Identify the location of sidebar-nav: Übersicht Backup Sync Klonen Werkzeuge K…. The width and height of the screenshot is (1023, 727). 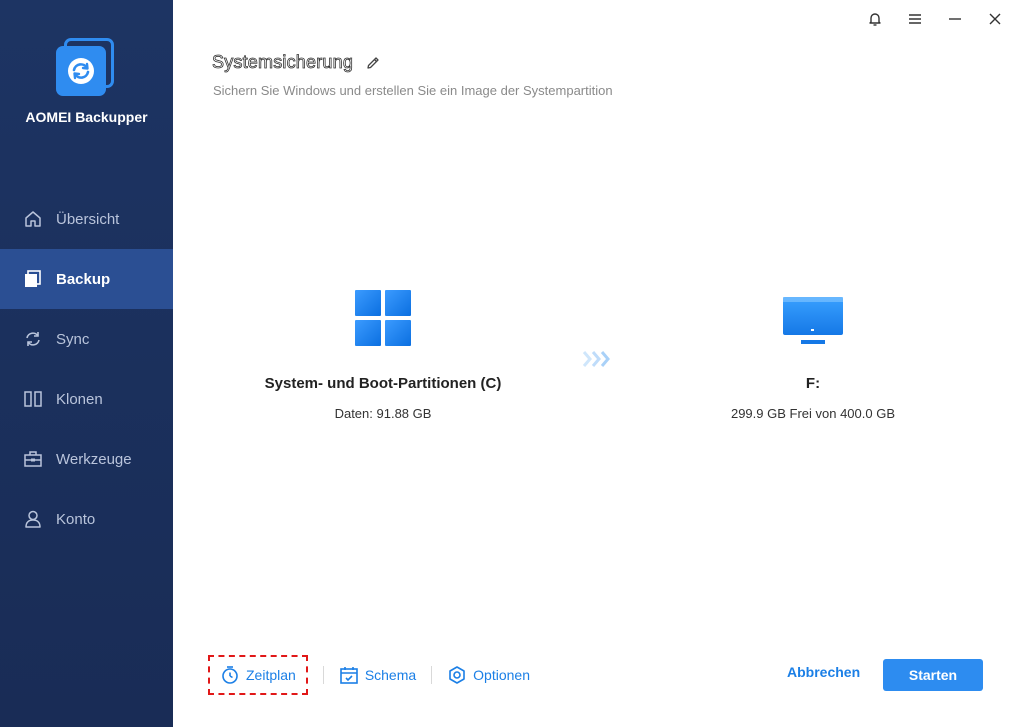
(86, 369).